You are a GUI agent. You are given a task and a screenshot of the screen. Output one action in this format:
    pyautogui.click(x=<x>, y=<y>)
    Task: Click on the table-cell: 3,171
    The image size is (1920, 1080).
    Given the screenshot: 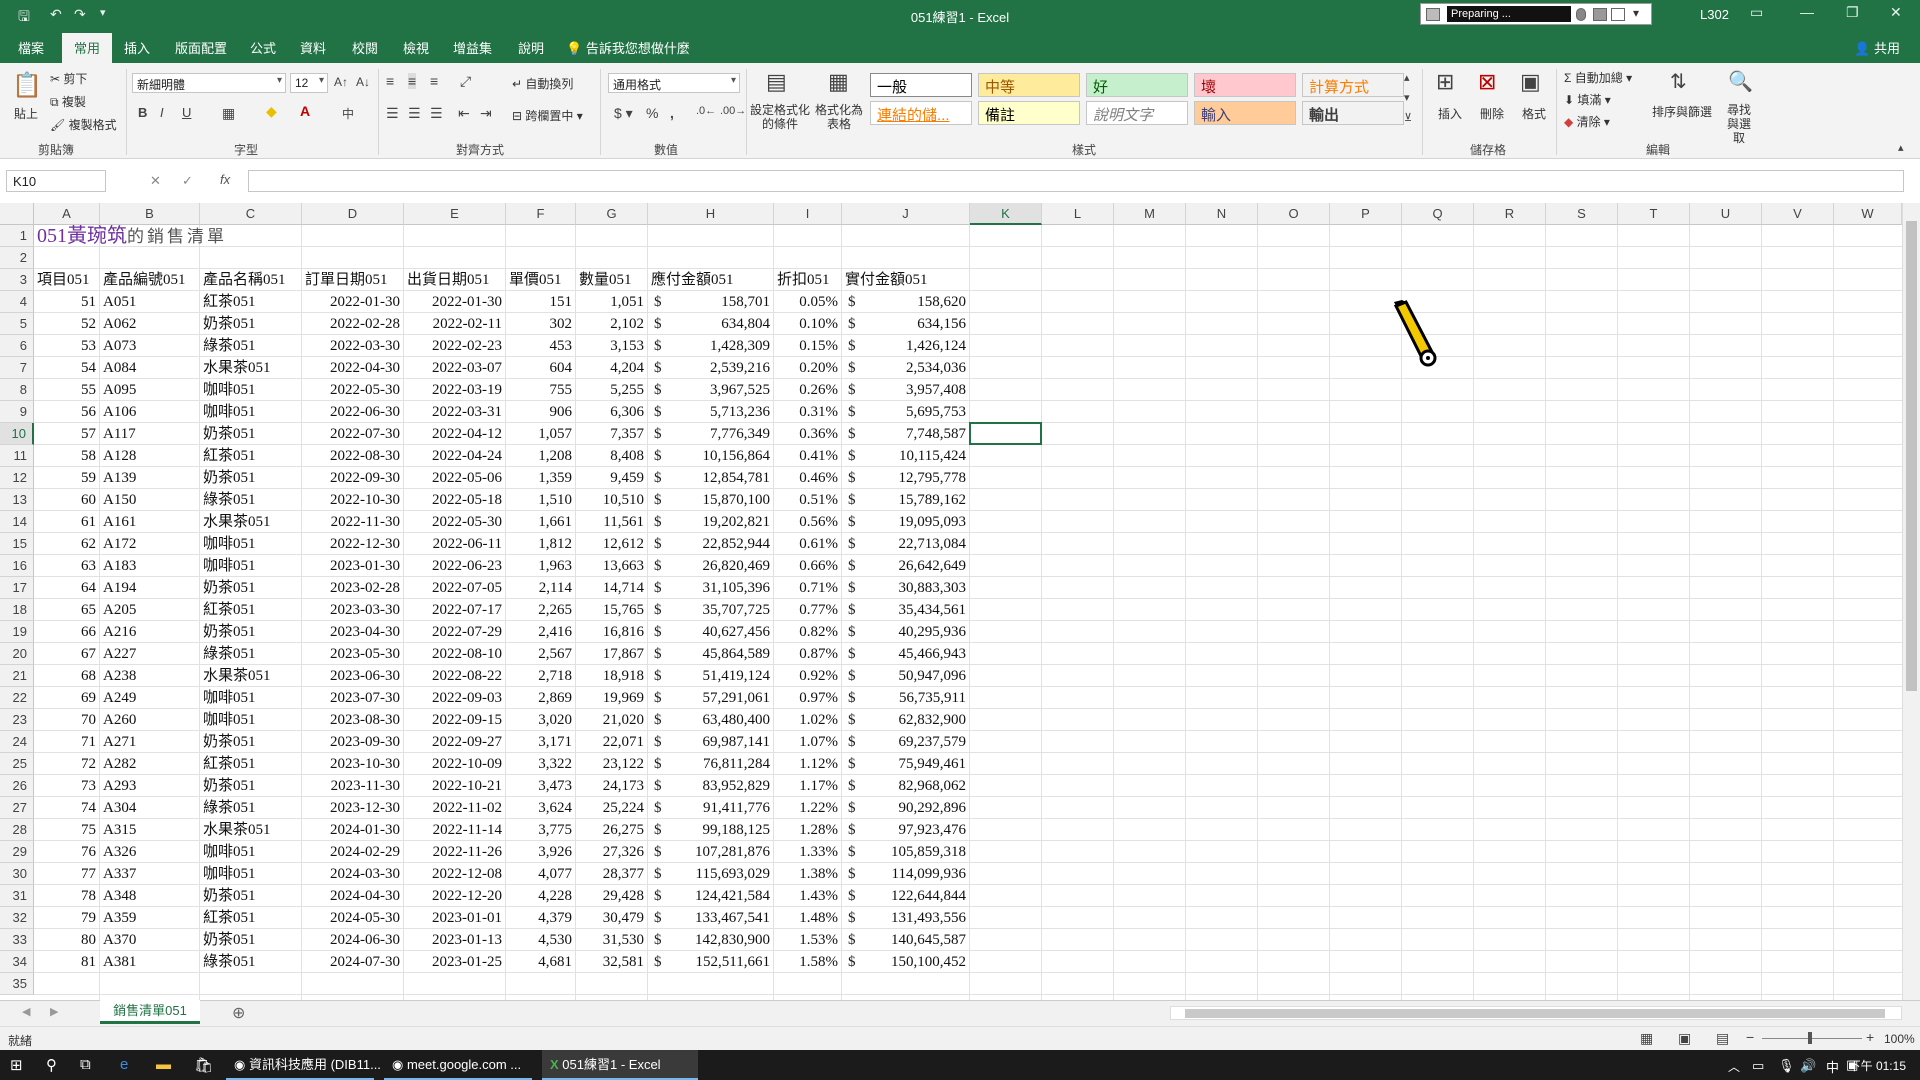 What is the action you would take?
    pyautogui.click(x=541, y=742)
    